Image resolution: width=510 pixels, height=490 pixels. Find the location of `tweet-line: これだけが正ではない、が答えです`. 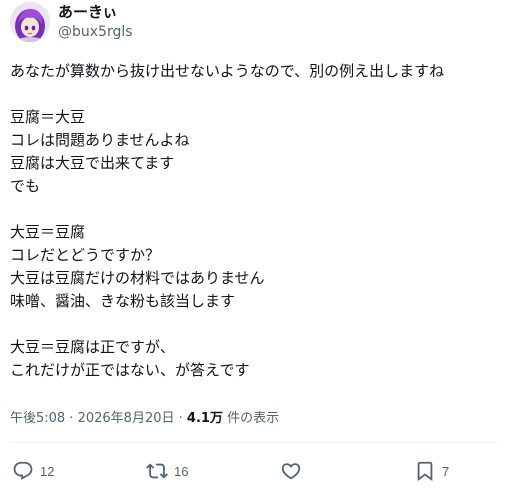

tweet-line: これだけが正ではない、が答えです is located at coordinates (130, 370).